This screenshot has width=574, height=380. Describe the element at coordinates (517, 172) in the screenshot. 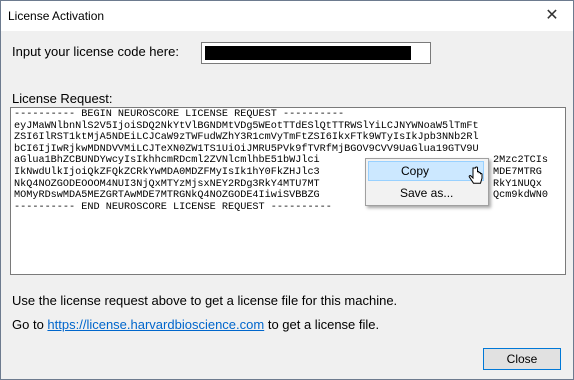

I see `request-line-tail: MDE7MTRG` at that location.